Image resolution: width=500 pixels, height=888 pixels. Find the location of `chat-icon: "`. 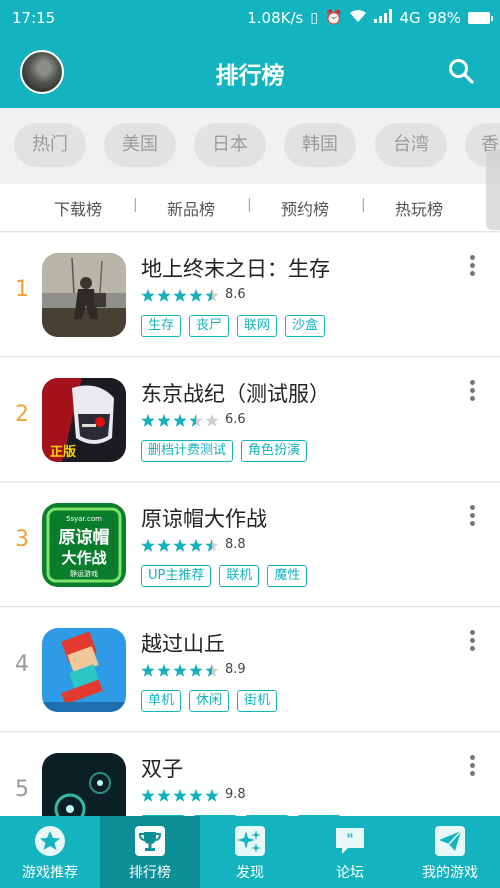

chat-icon: " is located at coordinates (350, 841).